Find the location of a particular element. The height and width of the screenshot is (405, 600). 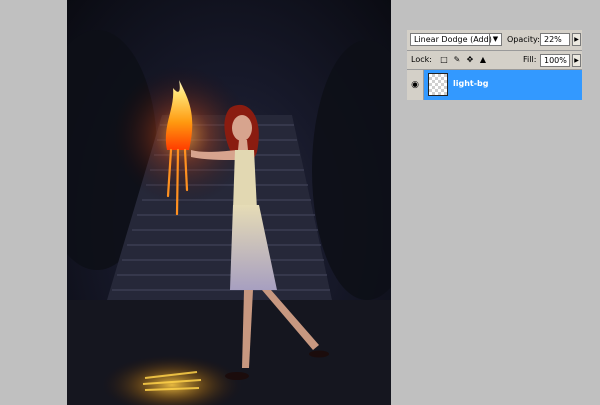

lock-transparent-pixels-icon: □ is located at coordinates (444, 59).